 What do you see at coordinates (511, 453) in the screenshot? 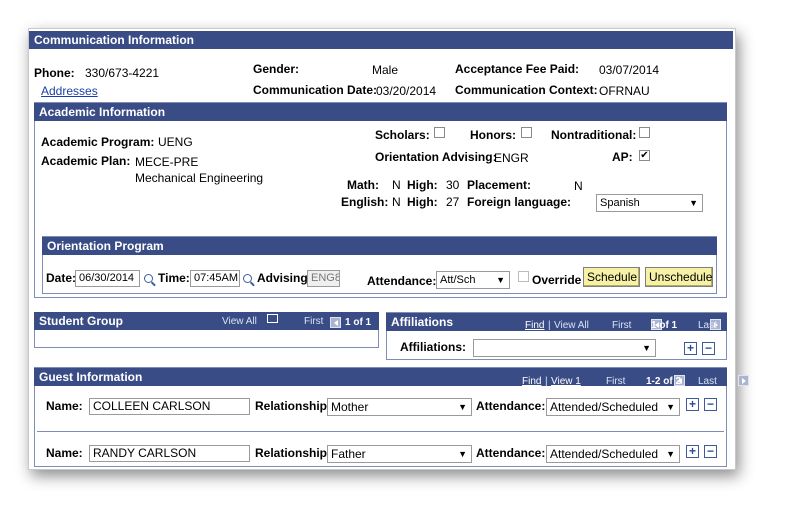
I see `guest-attendance-label: Attendance:` at bounding box center [511, 453].